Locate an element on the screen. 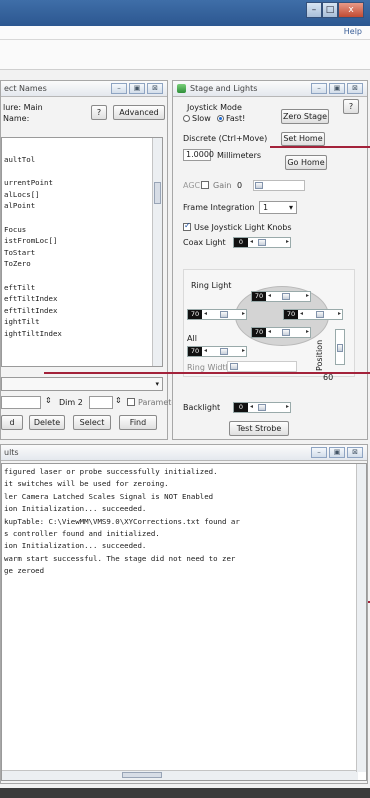 The width and height of the screenshot is (370, 798). advanced-button: Advanced is located at coordinates (139, 112).